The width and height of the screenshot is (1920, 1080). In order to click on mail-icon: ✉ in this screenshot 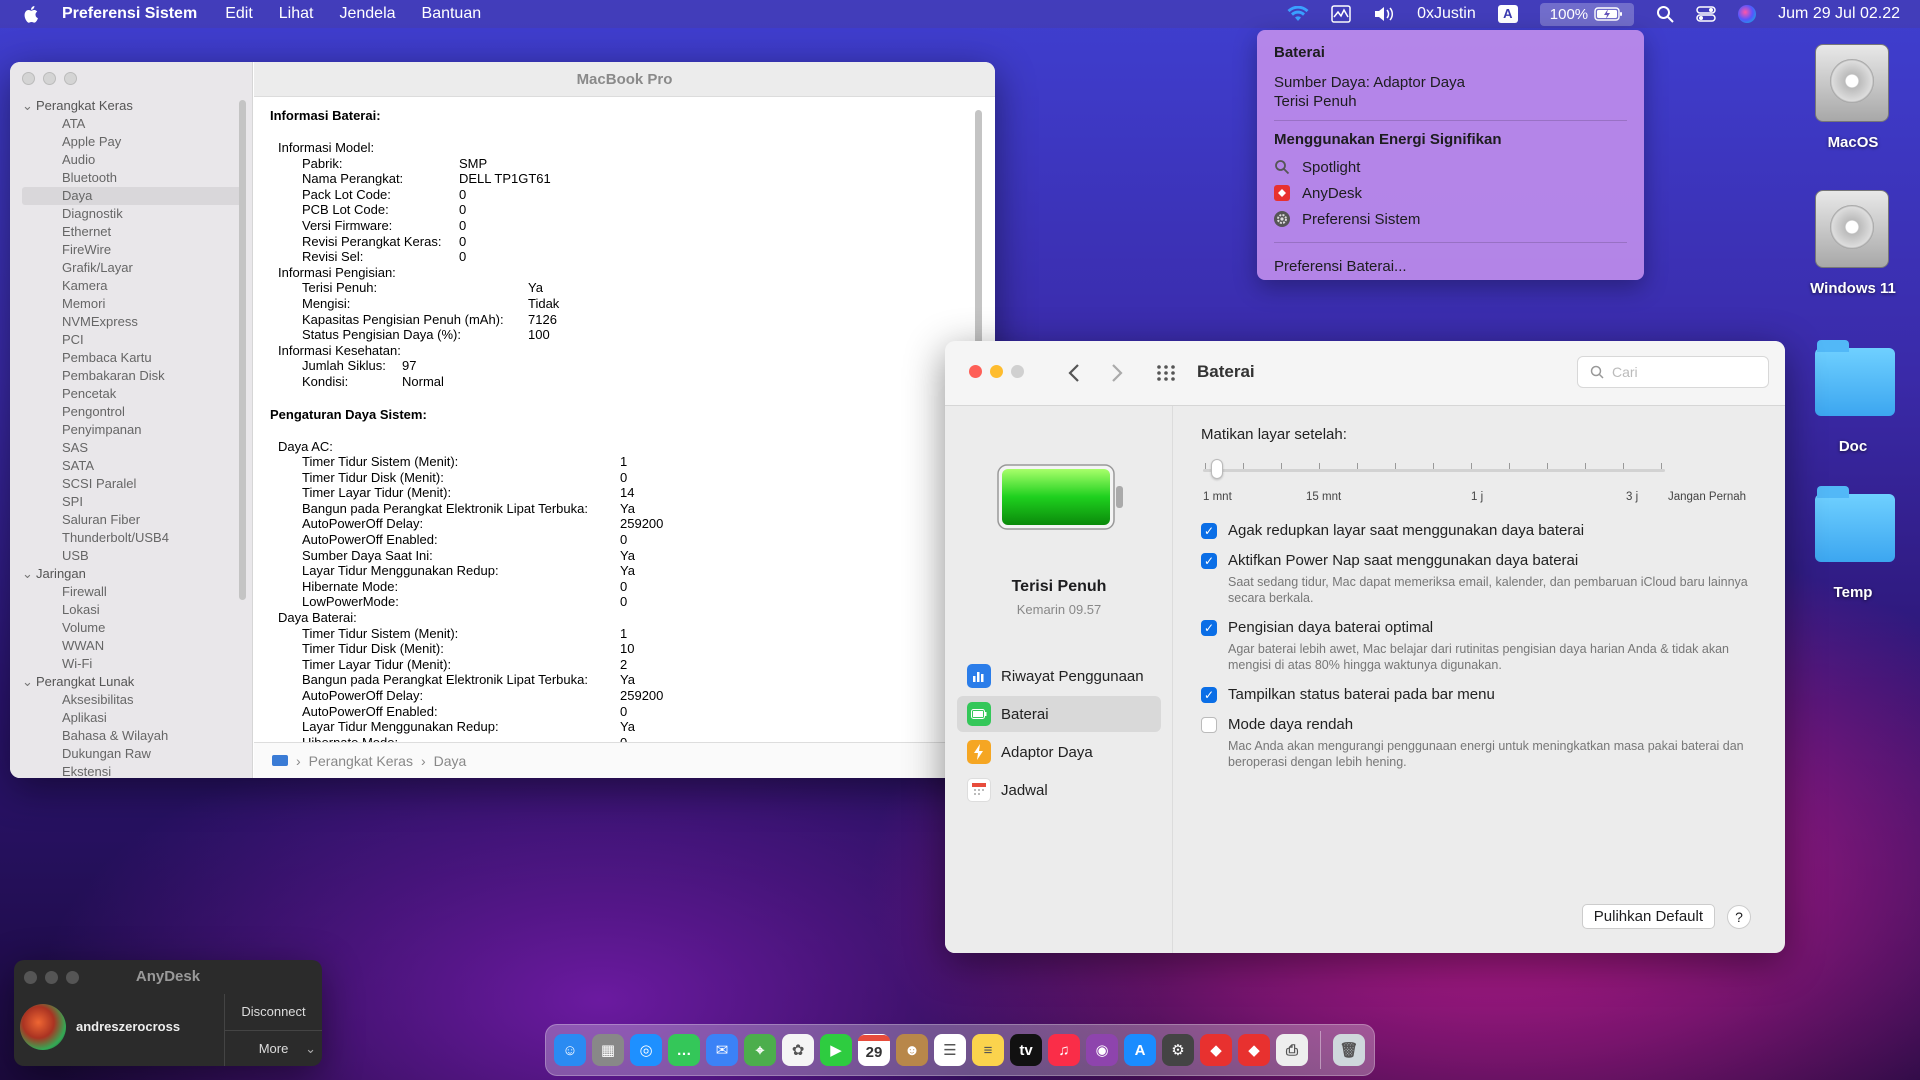, I will do `click(722, 1050)`.